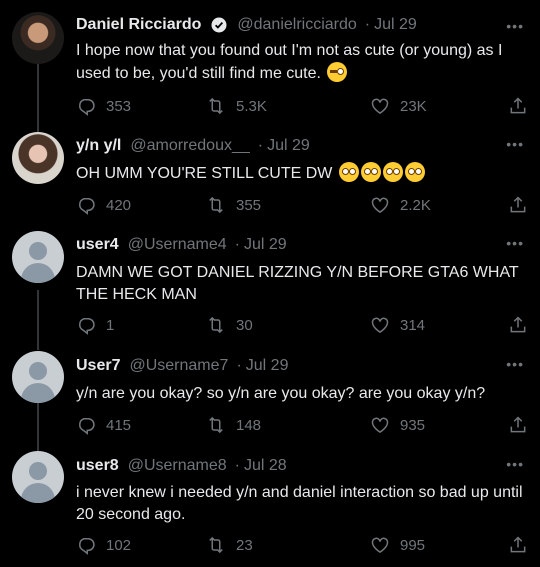  What do you see at coordinates (302, 427) in the screenshot?
I see `tweet-actions: 415 148 935` at bounding box center [302, 427].